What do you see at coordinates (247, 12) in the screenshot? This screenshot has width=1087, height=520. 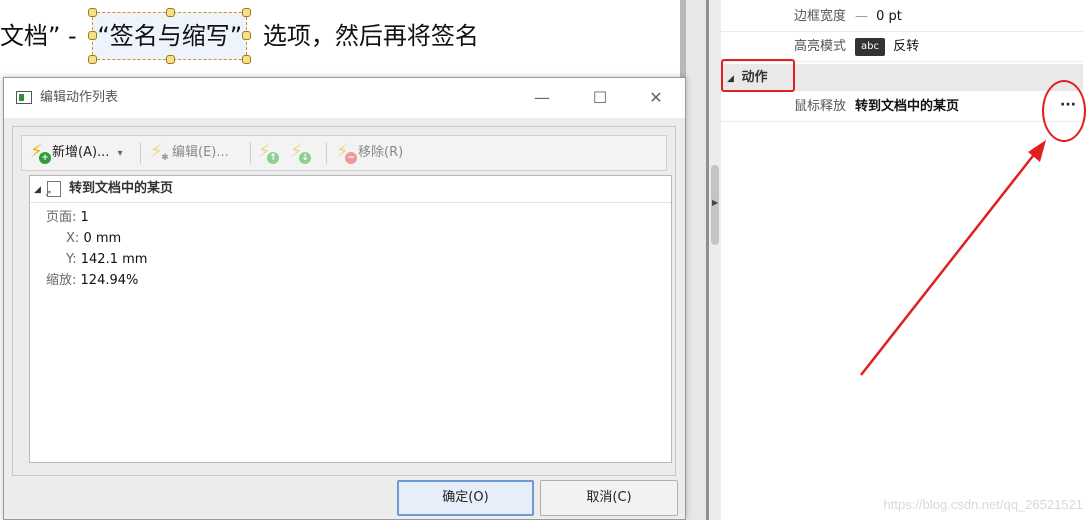 I see `resize-handle-tr` at bounding box center [247, 12].